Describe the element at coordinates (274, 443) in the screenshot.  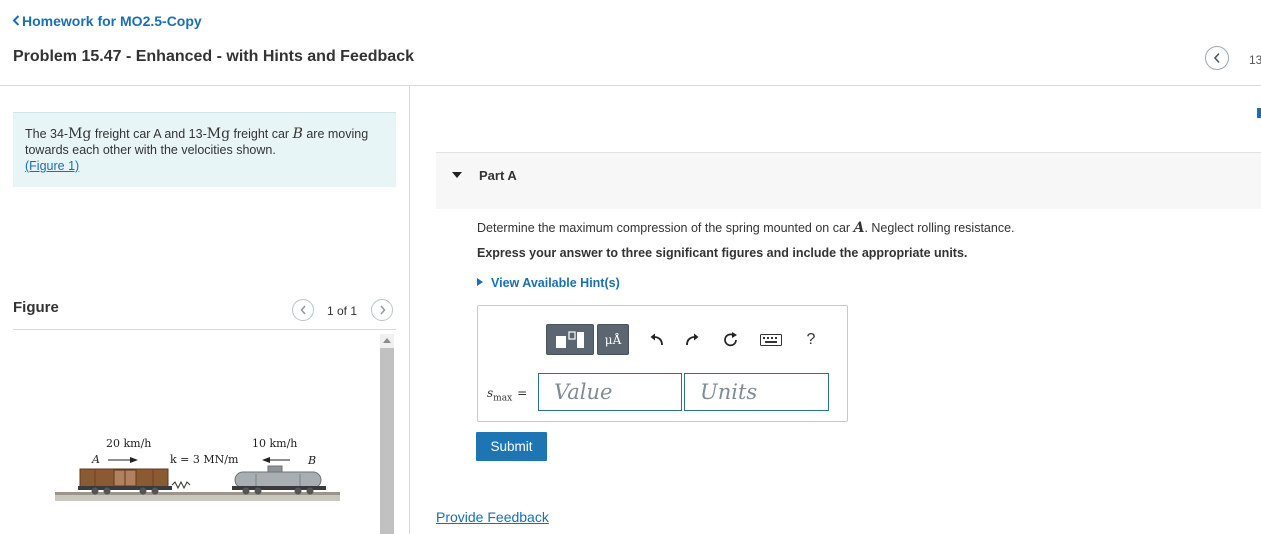
I see `velocity-b-label: 10 km/h` at that location.